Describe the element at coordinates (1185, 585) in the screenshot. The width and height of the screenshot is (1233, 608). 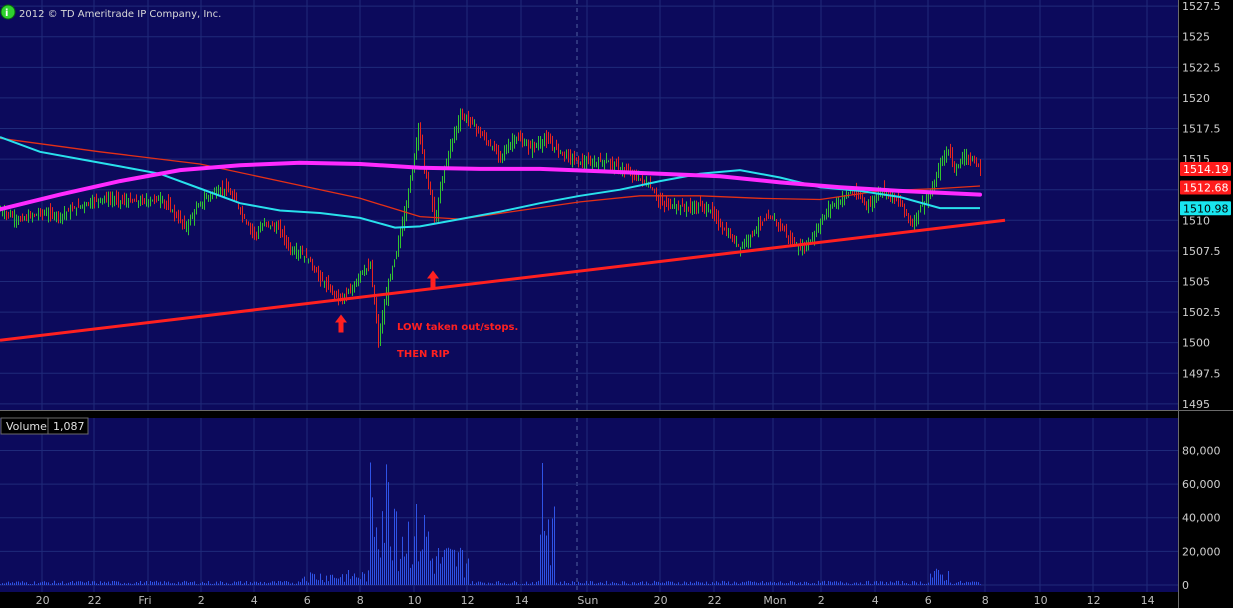
I see `volume-tick-label: 0` at that location.